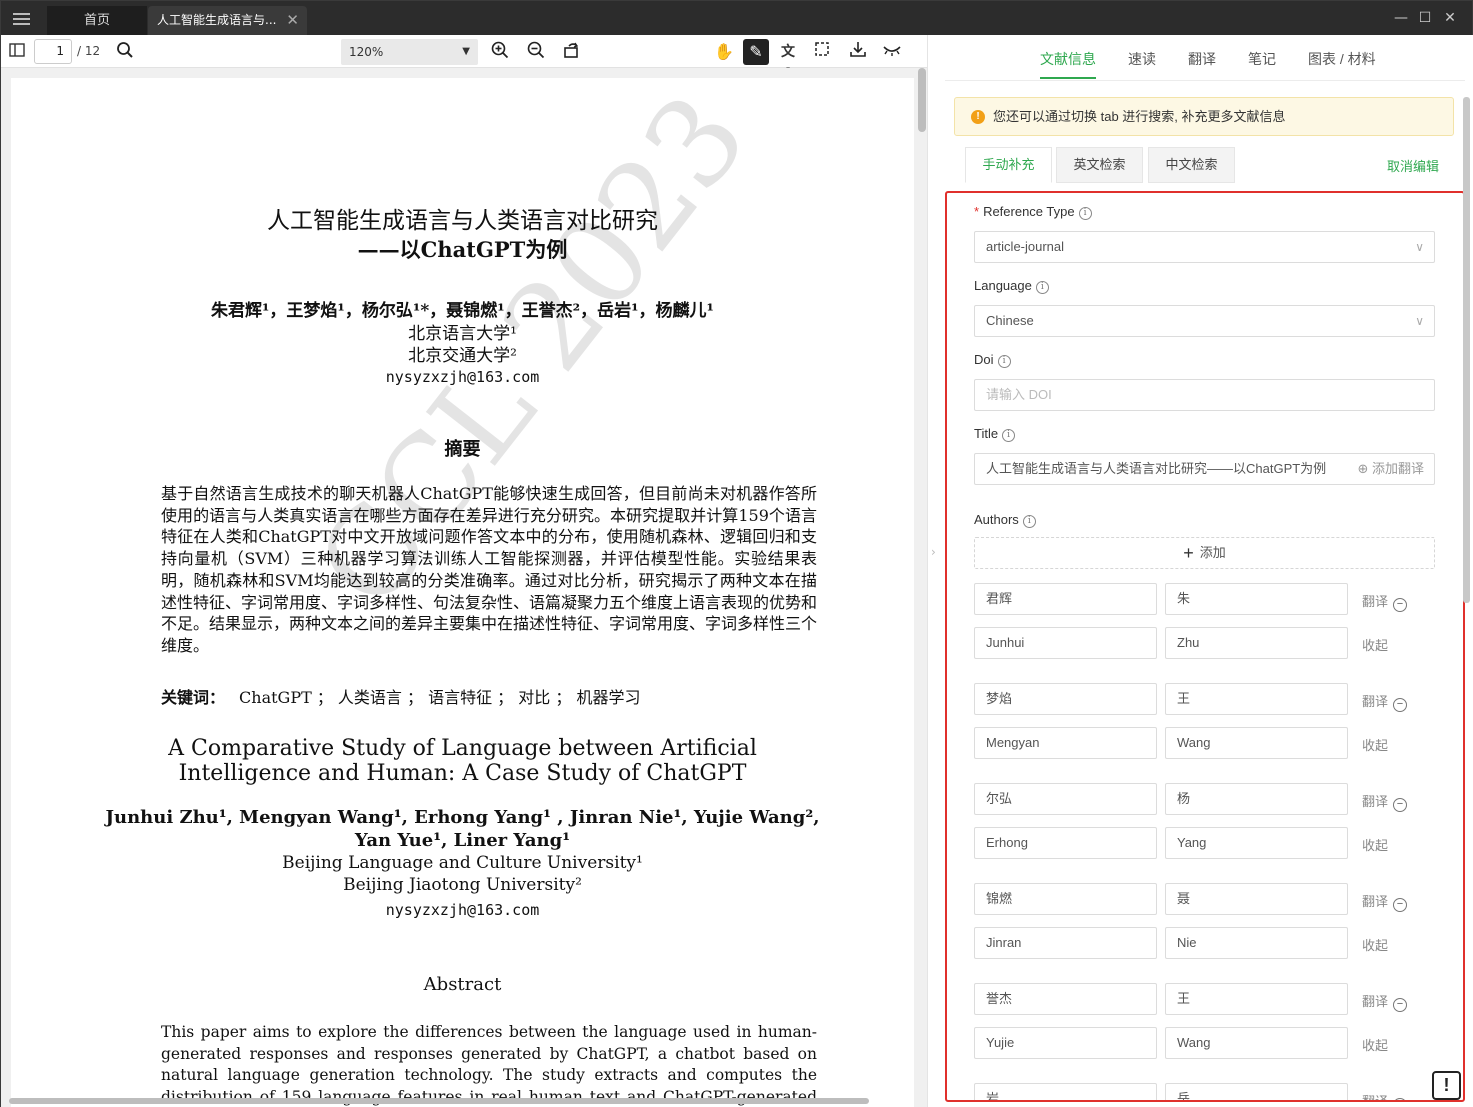  Describe the element at coordinates (1256, 899) in the screenshot. I see `author-family-cn: 聂` at that location.